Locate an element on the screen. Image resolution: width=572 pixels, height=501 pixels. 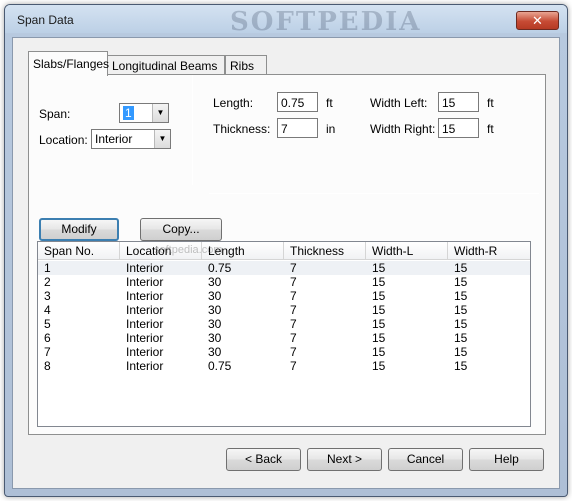
column-header-thickness: Thickness is located at coordinates (325, 251).